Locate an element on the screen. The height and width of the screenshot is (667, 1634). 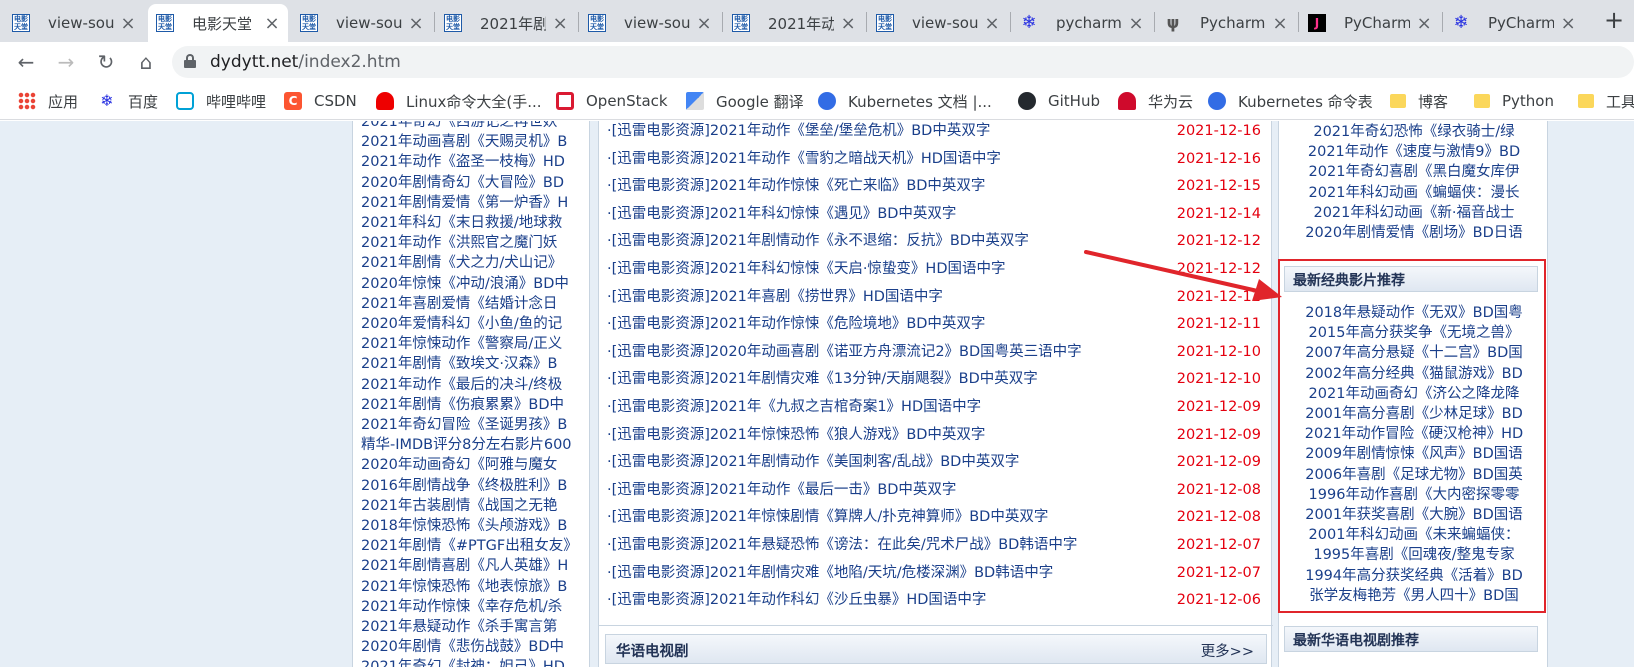
left-list-item: 2021年奇幻冒险《圣诞男孩》B is located at coordinates (473, 425).